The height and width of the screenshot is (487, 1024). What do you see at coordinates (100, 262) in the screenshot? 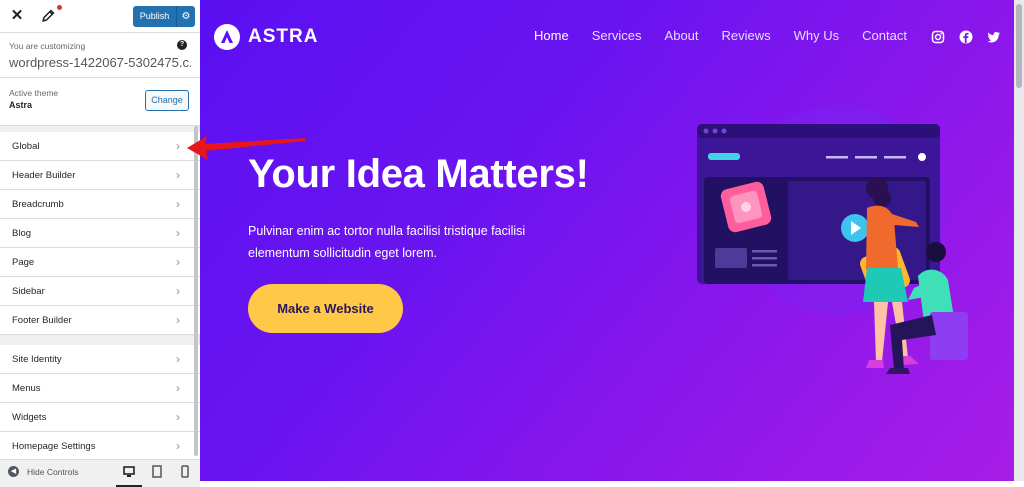
I see `panel-item-page: Page ›` at bounding box center [100, 262].